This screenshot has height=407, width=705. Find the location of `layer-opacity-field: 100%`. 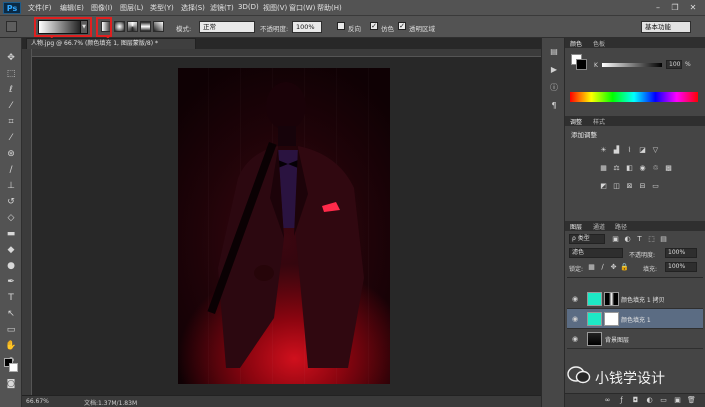

layer-opacity-field: 100% is located at coordinates (681, 253).